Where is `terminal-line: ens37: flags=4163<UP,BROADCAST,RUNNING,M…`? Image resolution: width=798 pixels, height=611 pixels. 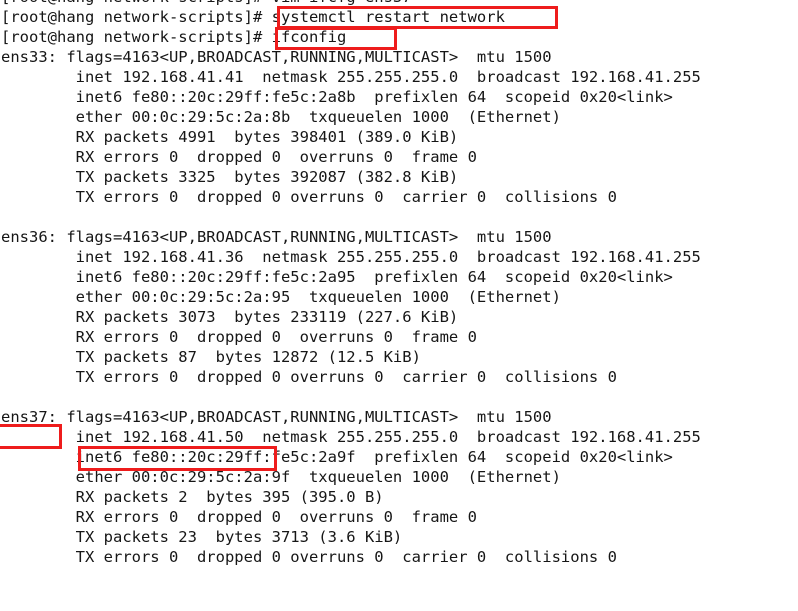
terminal-line: ens37: flags=4163<UP,BROADCAST,RUNNING,M… is located at coordinates (276, 417).